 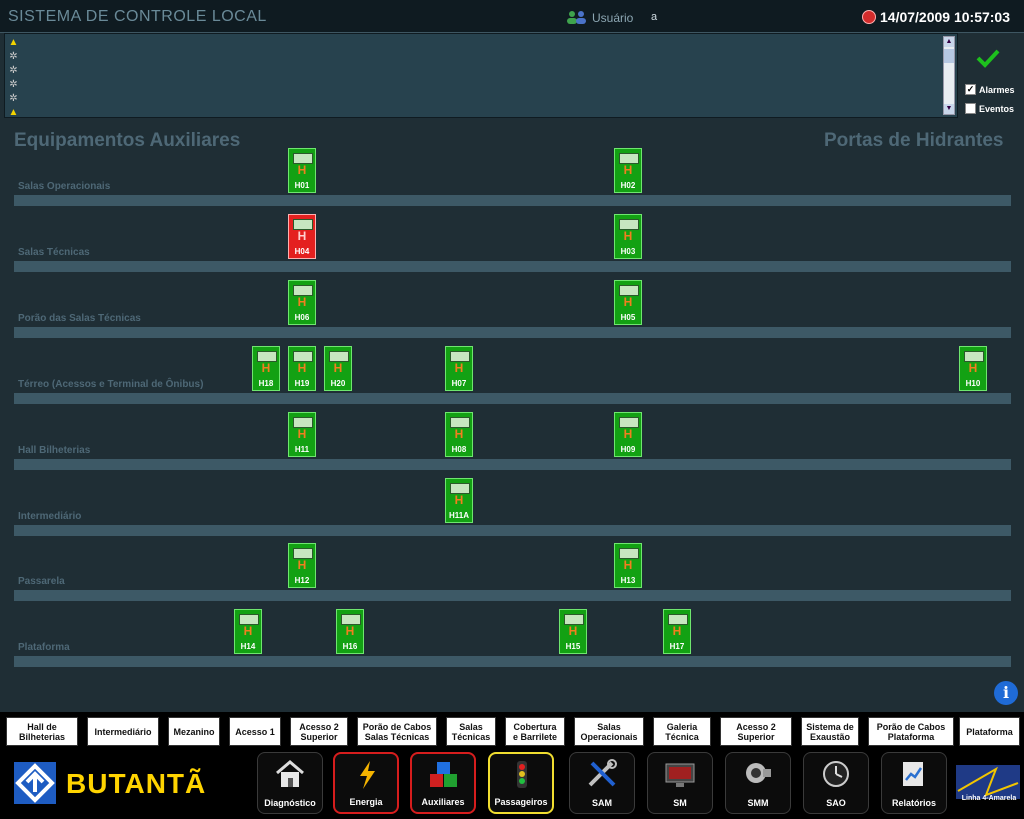 I want to click on nav-salas-operacionais: Salas Operacionais, so click(x=609, y=731).